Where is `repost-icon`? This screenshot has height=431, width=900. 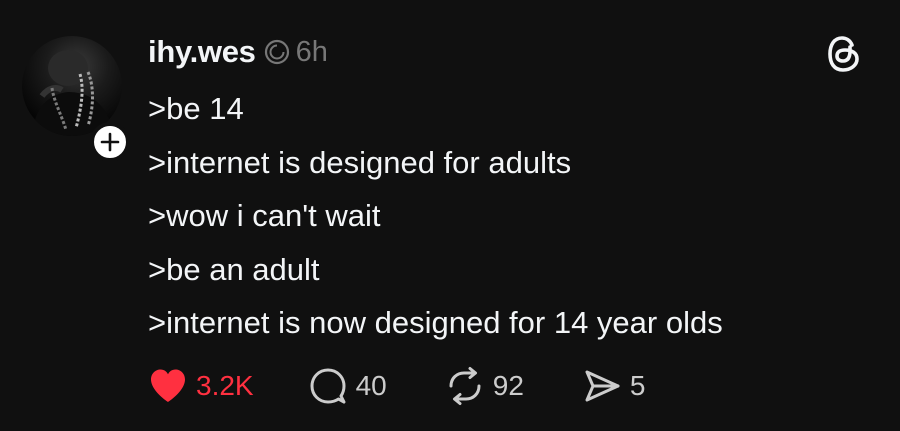
repost-icon is located at coordinates (465, 386).